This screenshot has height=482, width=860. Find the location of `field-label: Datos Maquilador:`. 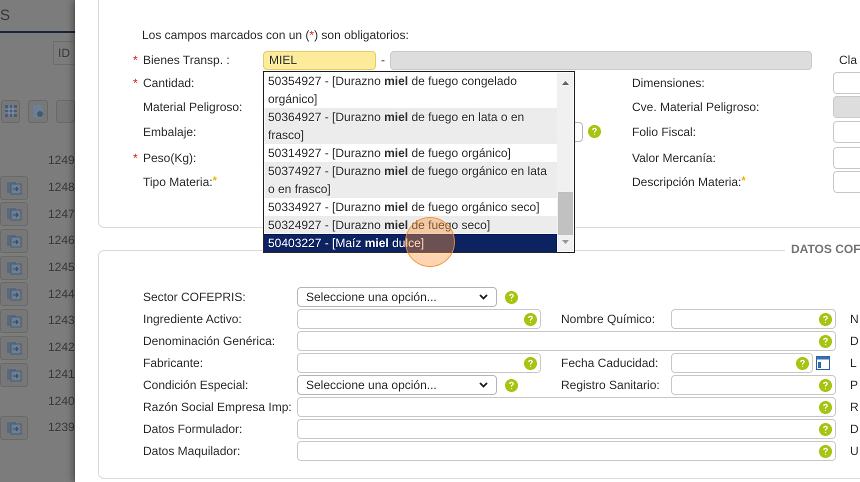

field-label: Datos Maquilador: is located at coordinates (192, 451).